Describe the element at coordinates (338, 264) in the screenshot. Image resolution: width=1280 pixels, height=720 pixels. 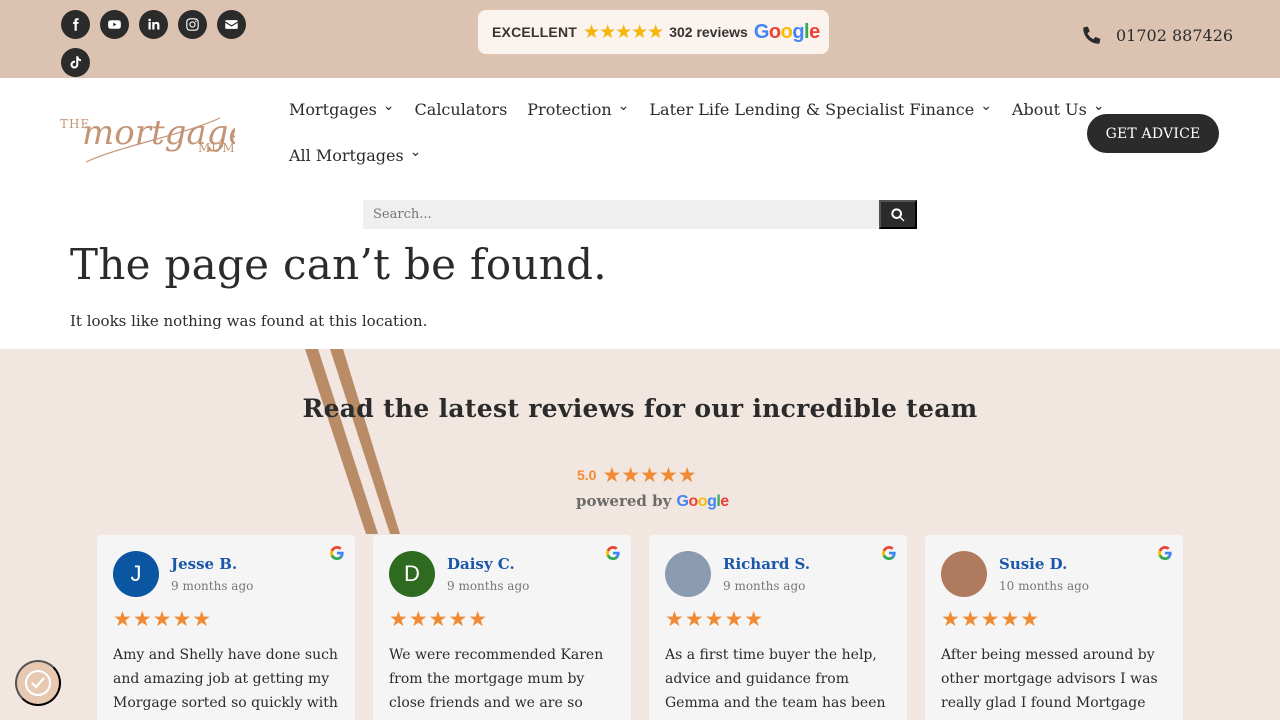
I see `page-title: The page can’t be found.` at that location.